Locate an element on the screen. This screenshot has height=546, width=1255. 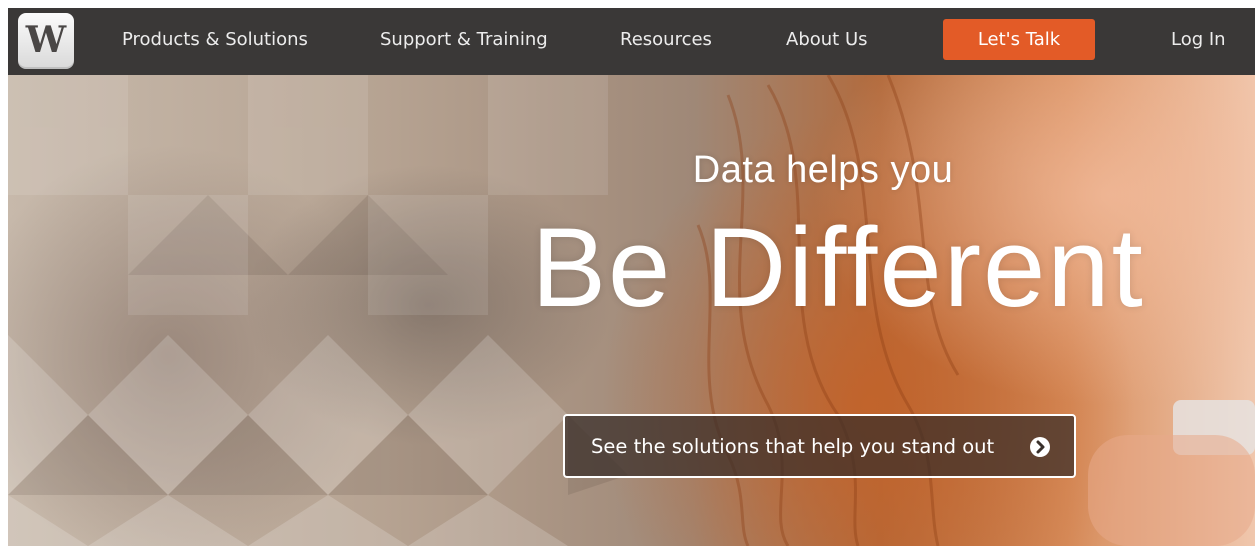
nav-about-us: About Us is located at coordinates (827, 41).